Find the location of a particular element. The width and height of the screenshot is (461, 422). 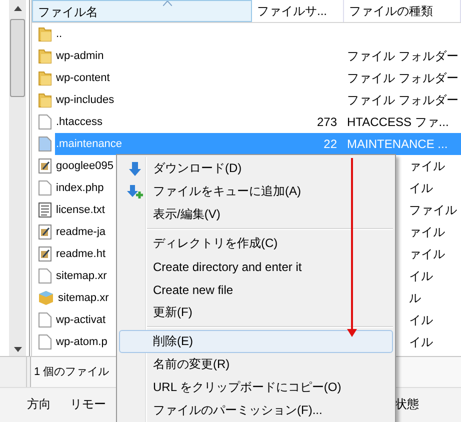

column-header: リモー is located at coordinates (88, 404).